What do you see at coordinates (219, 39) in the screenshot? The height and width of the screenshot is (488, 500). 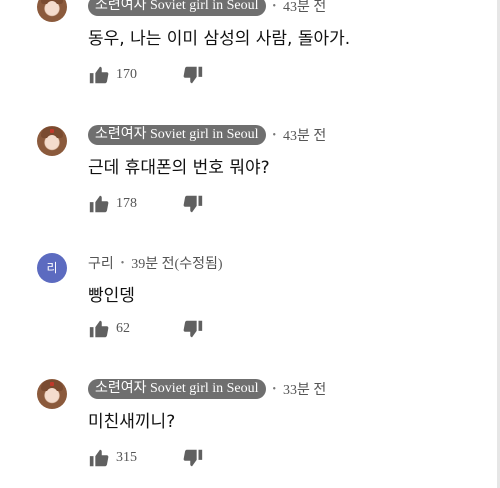 I see `comment-text: 동우, 나는 이미 삼성의 사람, 돌아가.` at bounding box center [219, 39].